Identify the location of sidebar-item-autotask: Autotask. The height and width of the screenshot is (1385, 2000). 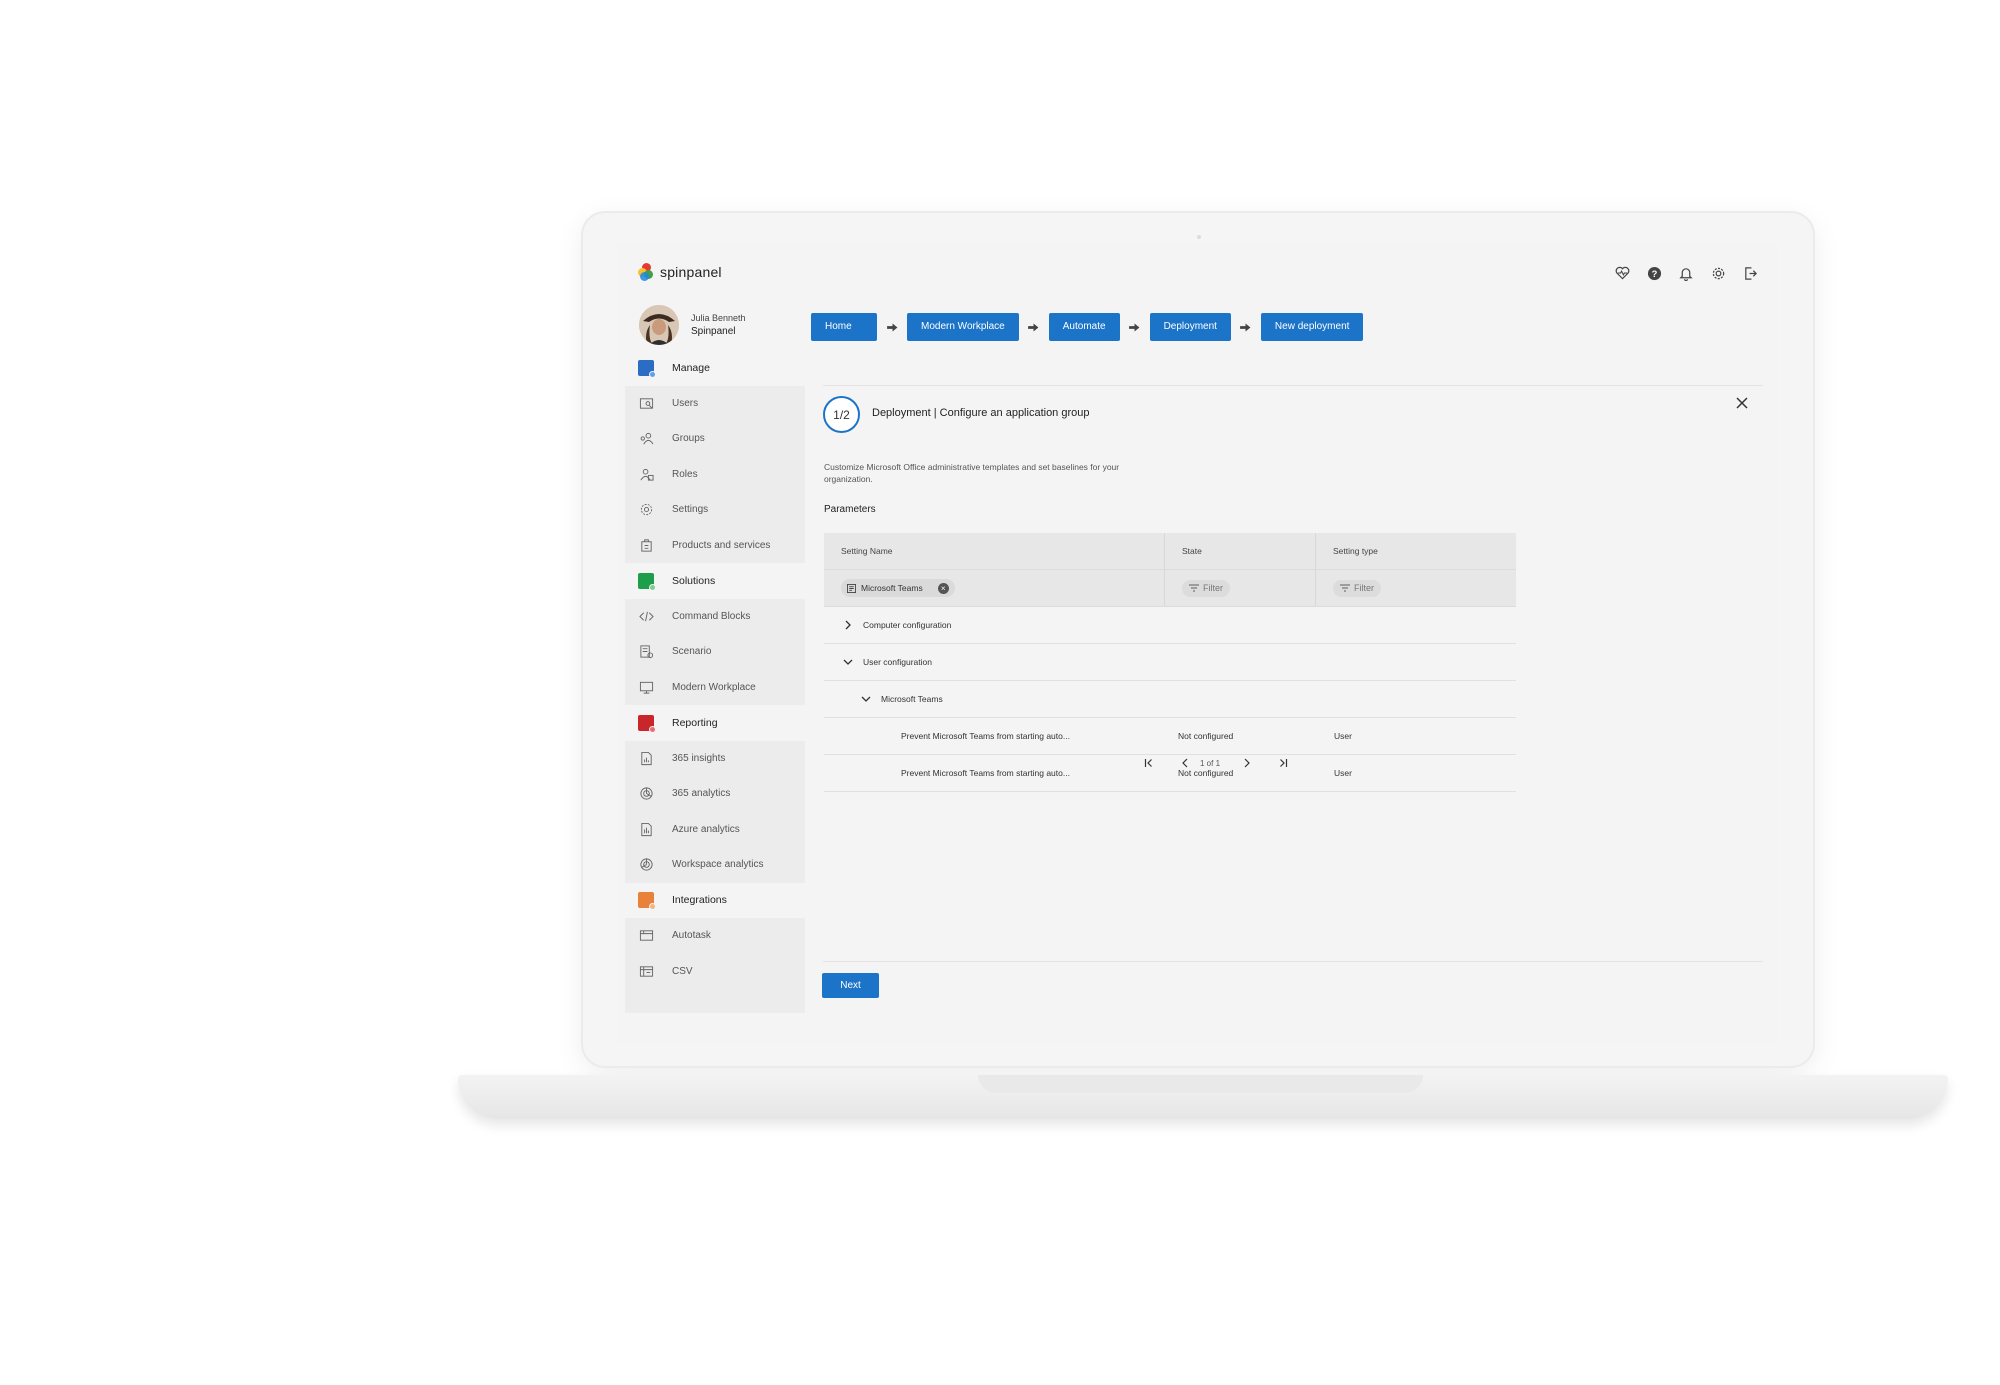
(715, 936).